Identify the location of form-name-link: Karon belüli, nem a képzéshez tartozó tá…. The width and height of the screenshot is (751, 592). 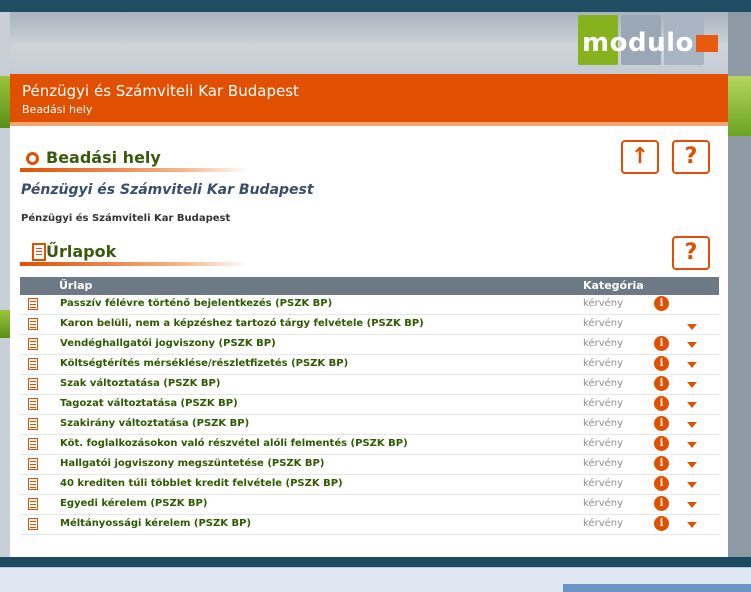
(242, 323).